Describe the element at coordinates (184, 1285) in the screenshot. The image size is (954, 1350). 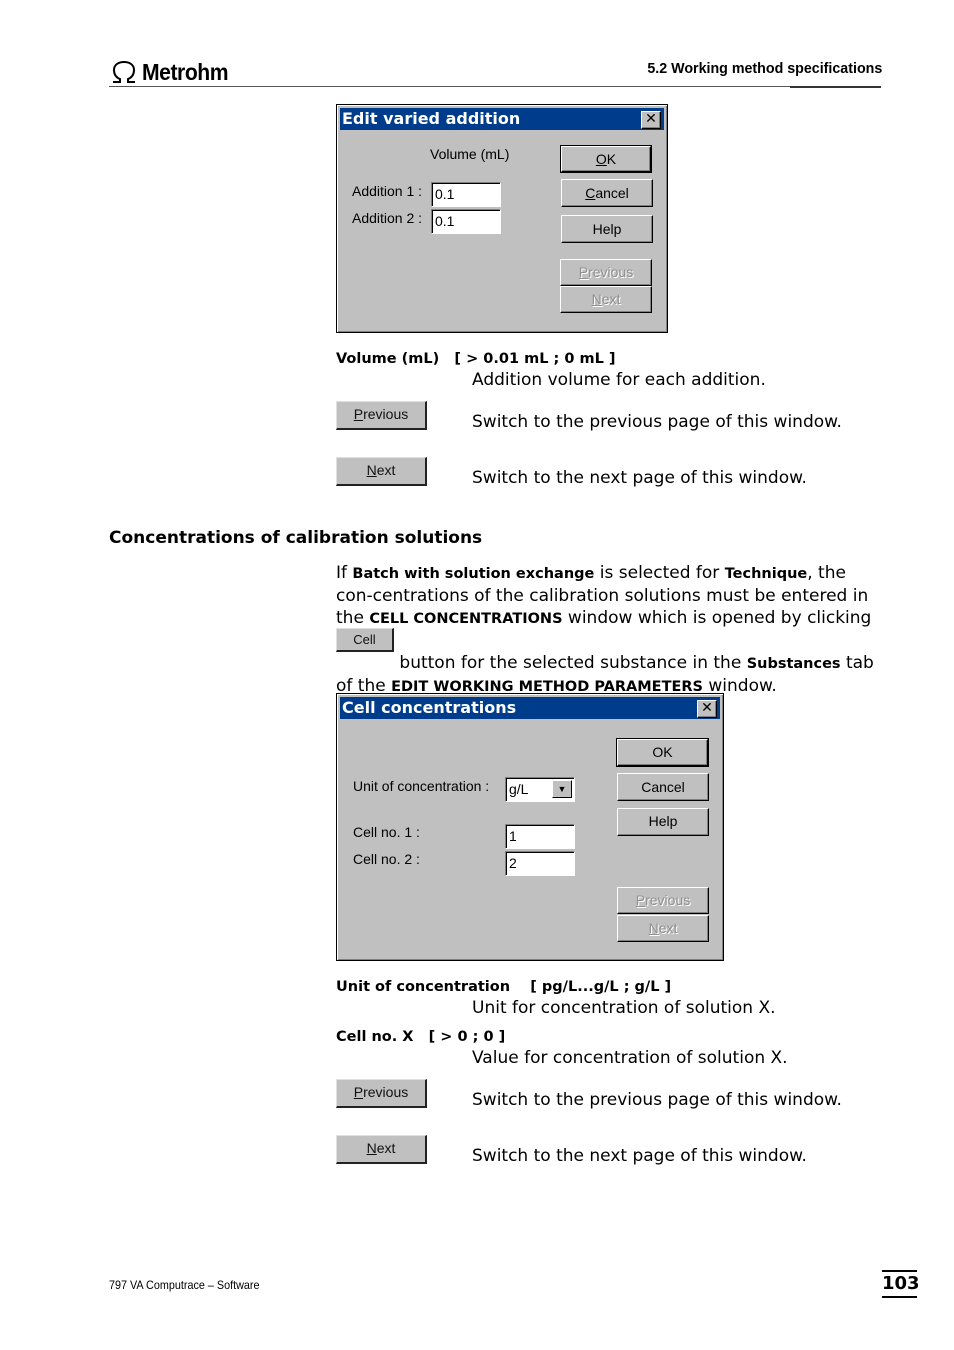
I see `footer-product: 797 VA Computrace – Software` at that location.